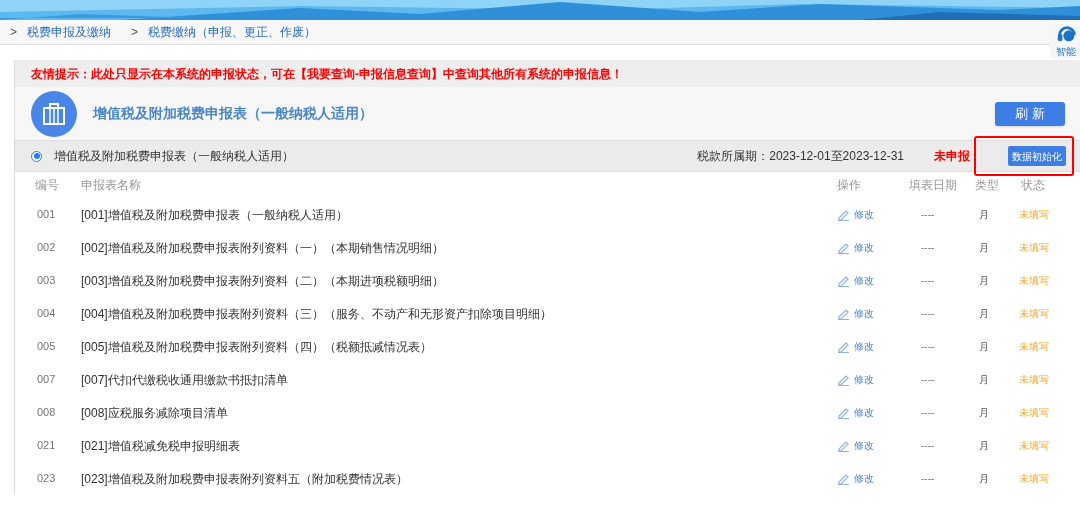 The height and width of the screenshot is (515, 1080). Describe the element at coordinates (245, 479) in the screenshot. I see `table-cell-text: [023]增值税及附加税费申报表附列资料五（附加税费情况表）` at that location.